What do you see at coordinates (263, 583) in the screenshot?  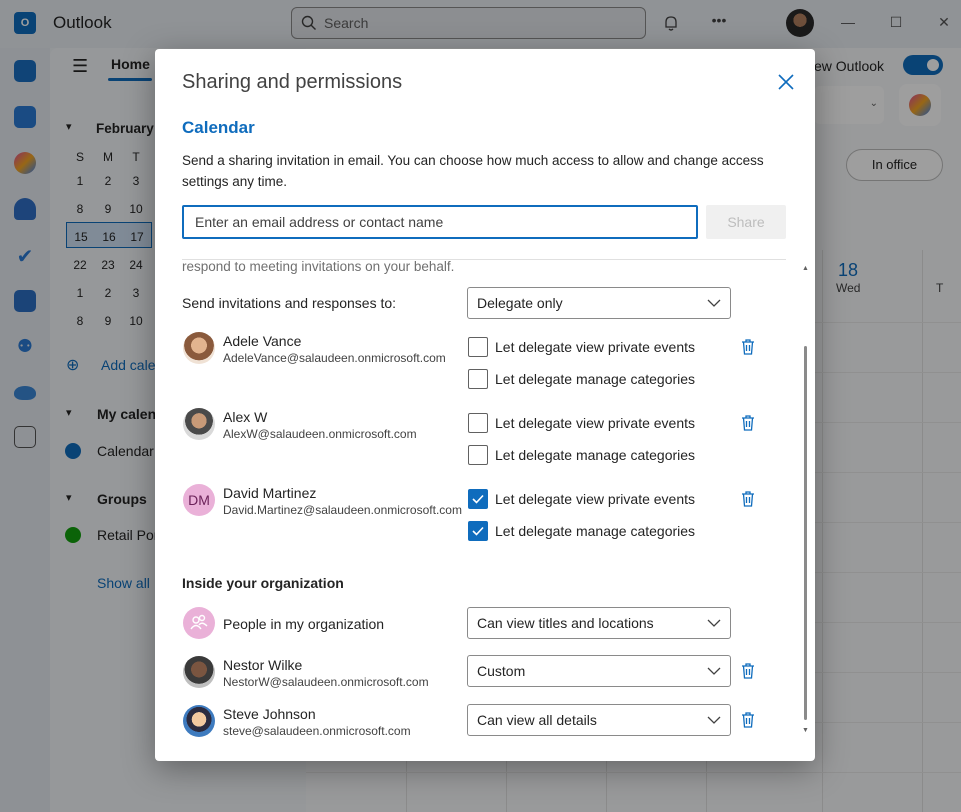 I see `inside-org-title: Inside your organization` at bounding box center [263, 583].